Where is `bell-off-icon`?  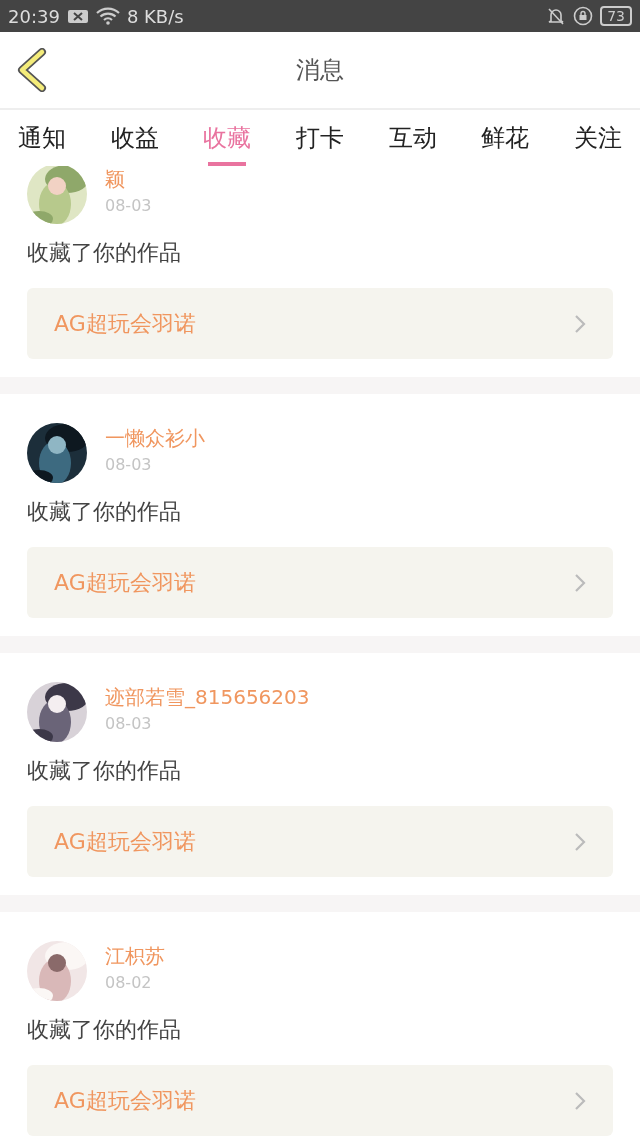
bell-off-icon is located at coordinates (556, 16).